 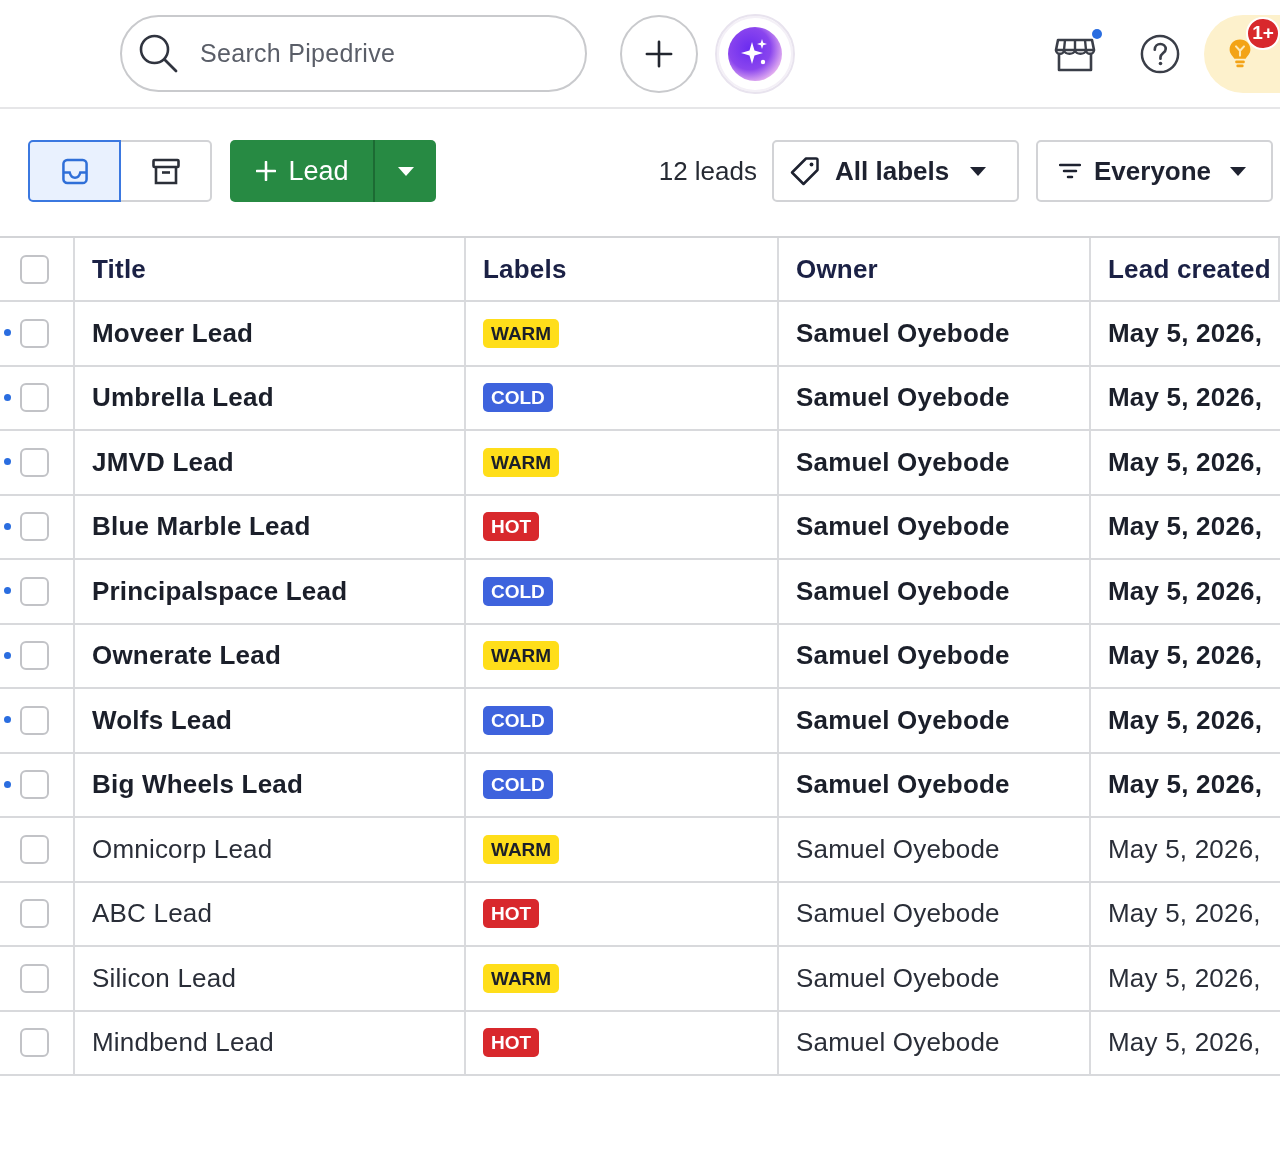 I want to click on lead-title: Wolfs Lead, so click(x=270, y=720).